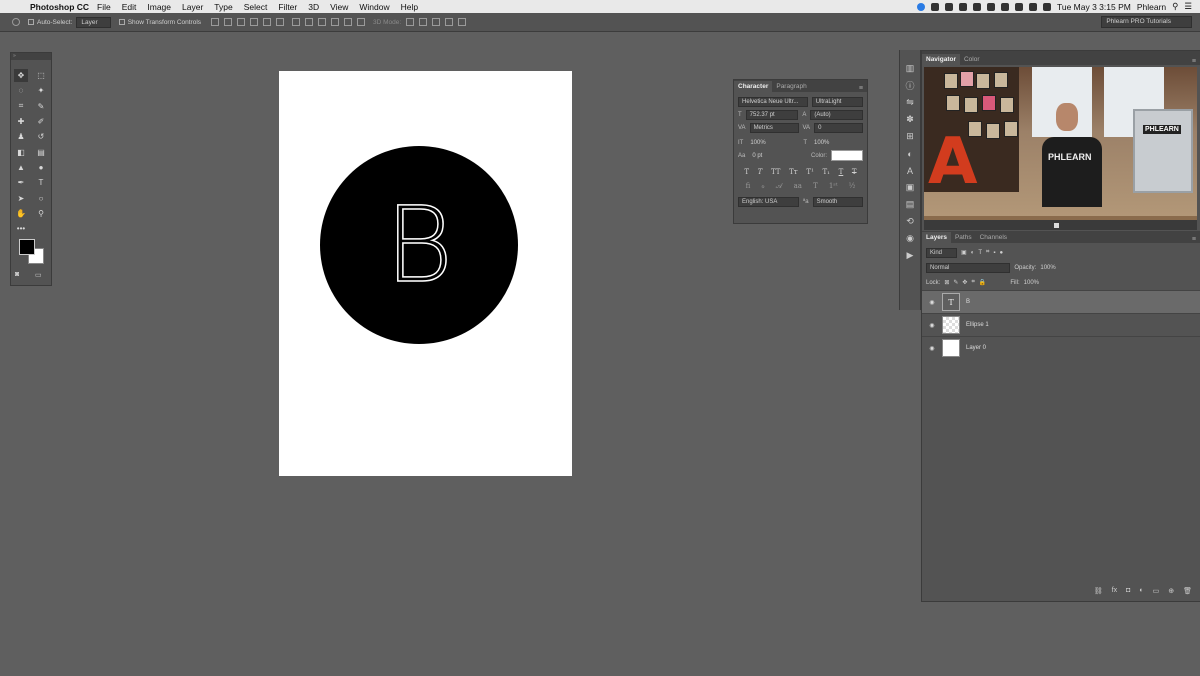  What do you see at coordinates (968, 267) in the screenshot?
I see `blend-mode-dropdown: Normal` at bounding box center [968, 267].